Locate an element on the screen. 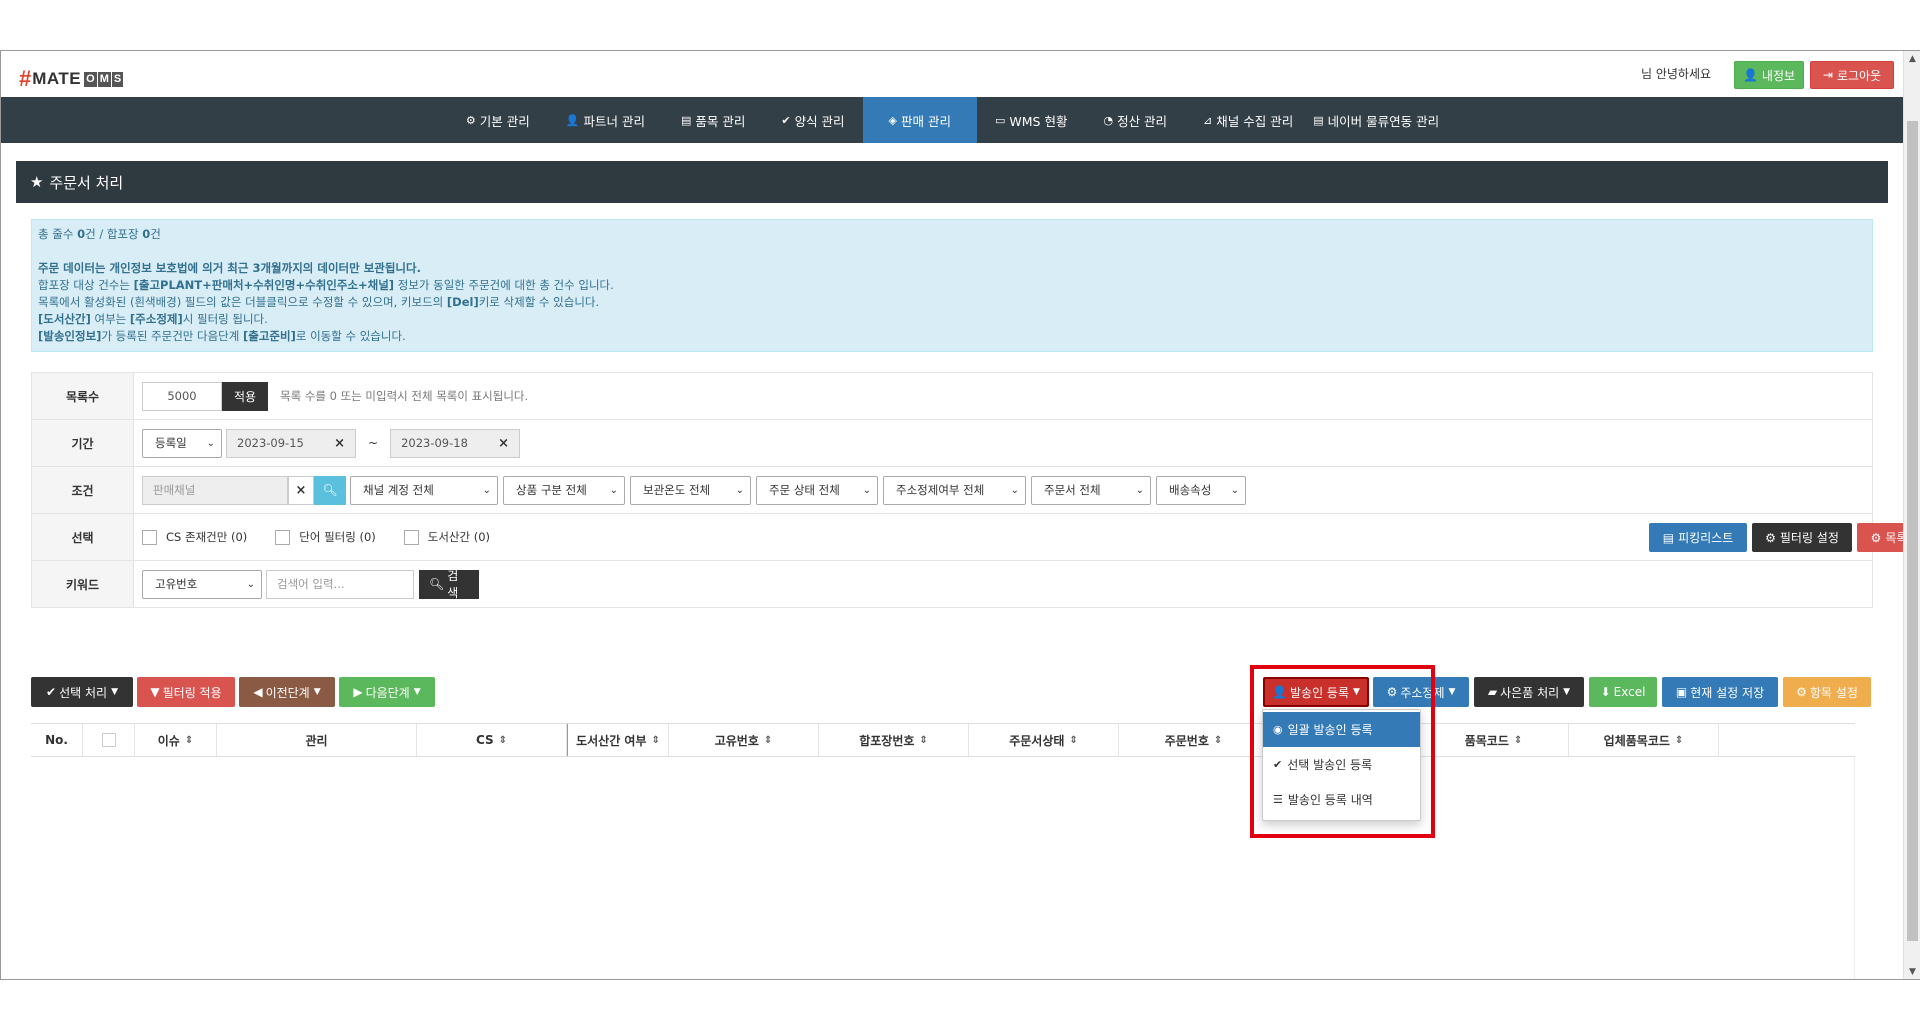 The width and height of the screenshot is (1920, 1030). vertical-scrollbar: ▲ ▼ is located at coordinates (1911, 515).